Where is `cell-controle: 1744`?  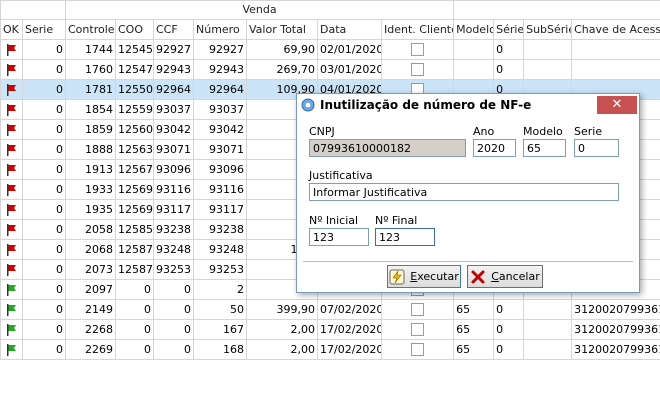
cell-controle: 1744 is located at coordinates (90, 49).